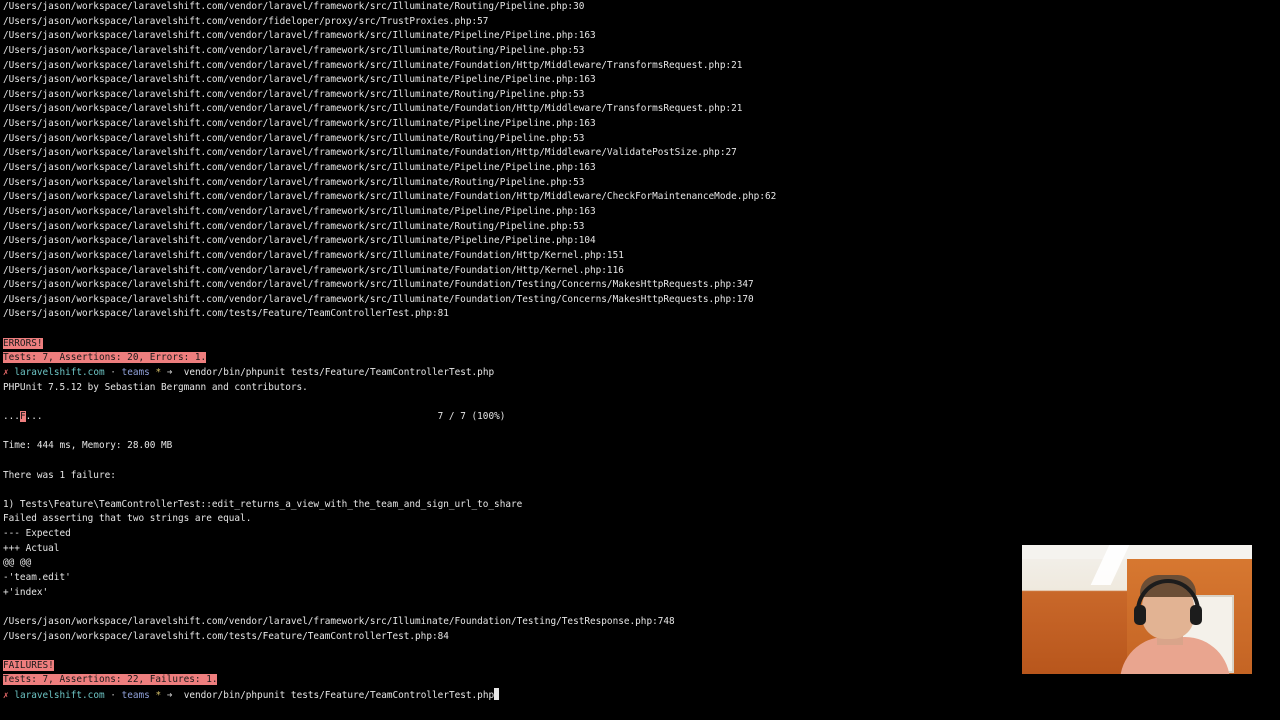  What do you see at coordinates (23, 343) in the screenshot?
I see `errors-label: ERRORS!` at bounding box center [23, 343].